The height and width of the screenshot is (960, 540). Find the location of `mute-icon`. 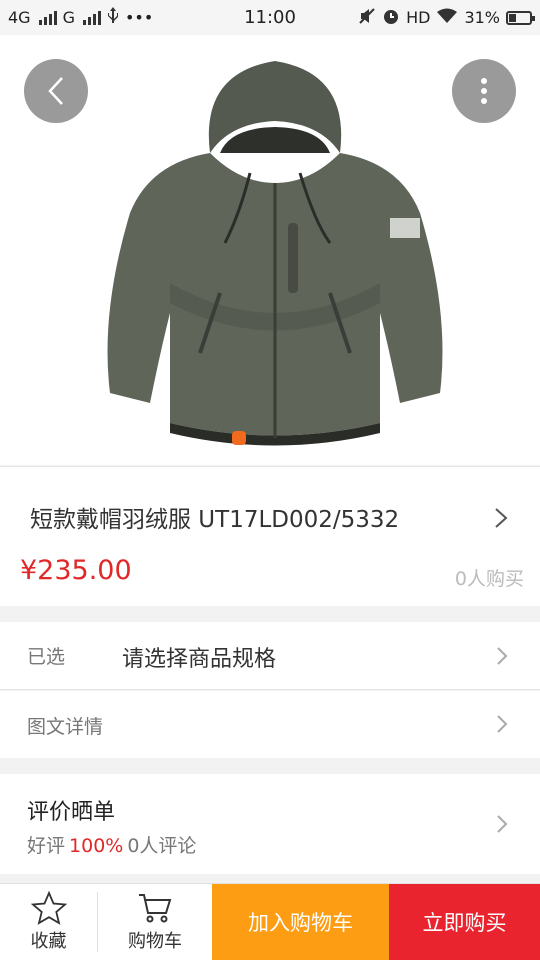

mute-icon is located at coordinates (367, 18).